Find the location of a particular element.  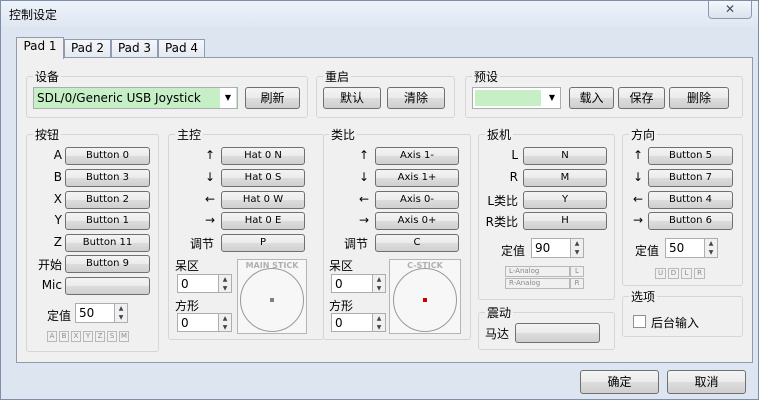

trigger-threshold-input: 90 is located at coordinates (551, 248).